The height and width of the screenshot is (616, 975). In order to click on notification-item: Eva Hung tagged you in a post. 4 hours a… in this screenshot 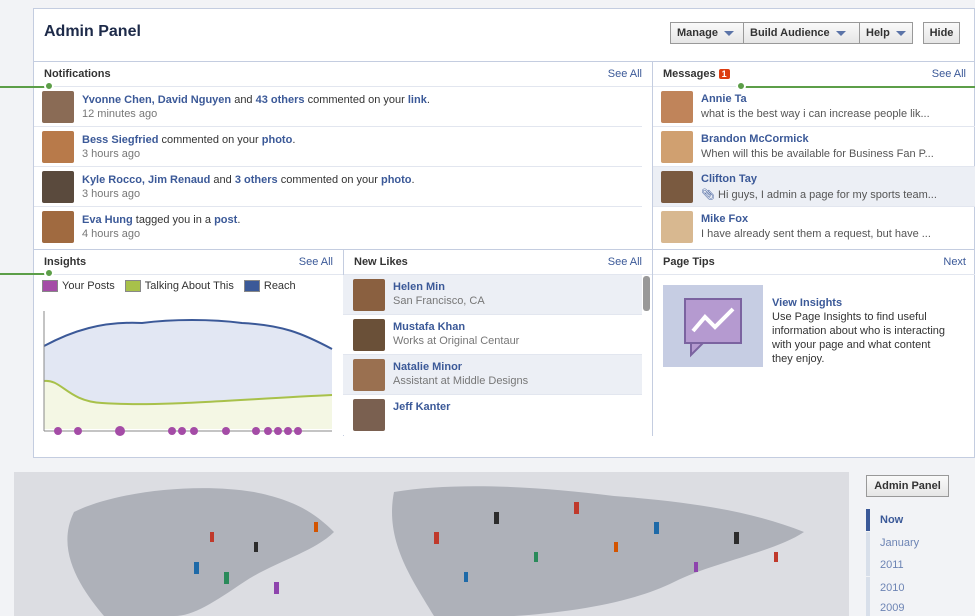, I will do `click(338, 227)`.